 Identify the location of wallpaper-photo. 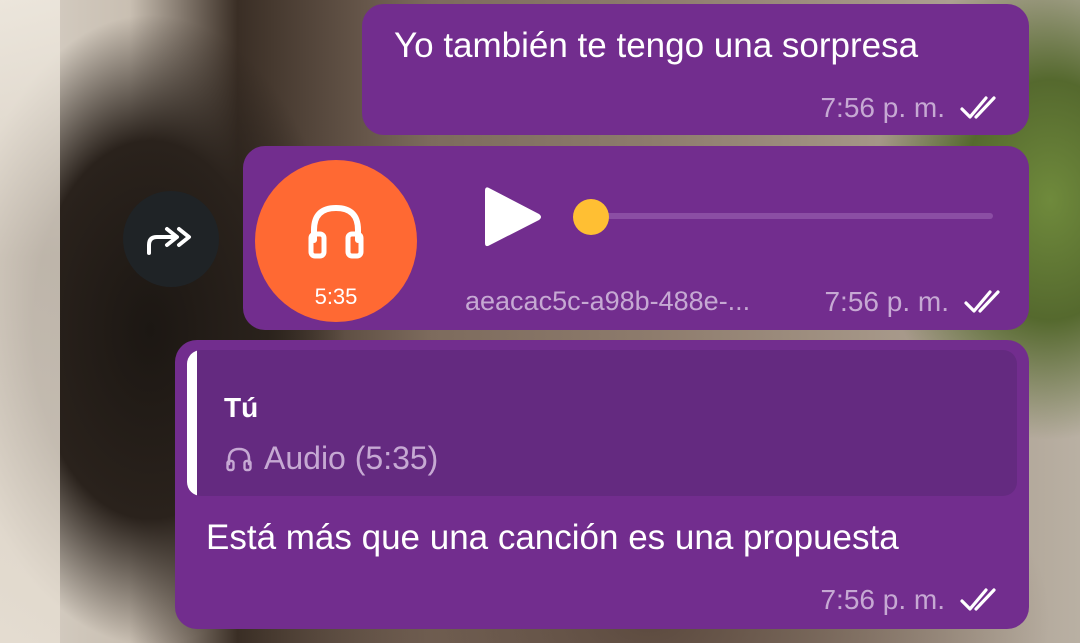
(30, 321).